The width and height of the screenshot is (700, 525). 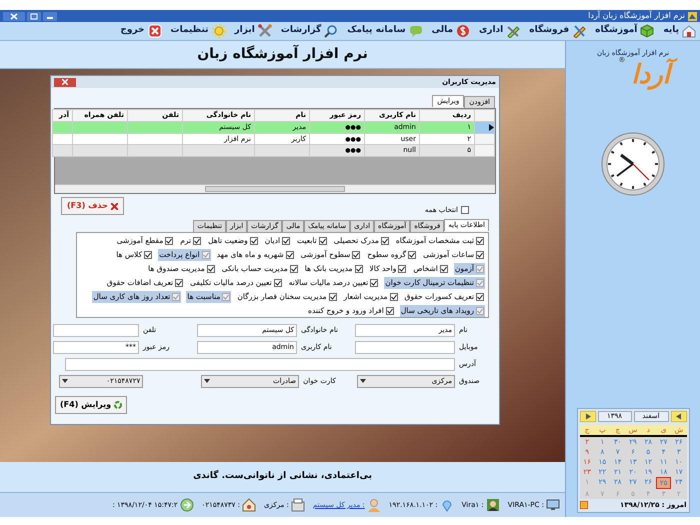 What do you see at coordinates (385, 31) in the screenshot?
I see `menu-item: سامانه پیامک` at bounding box center [385, 31].